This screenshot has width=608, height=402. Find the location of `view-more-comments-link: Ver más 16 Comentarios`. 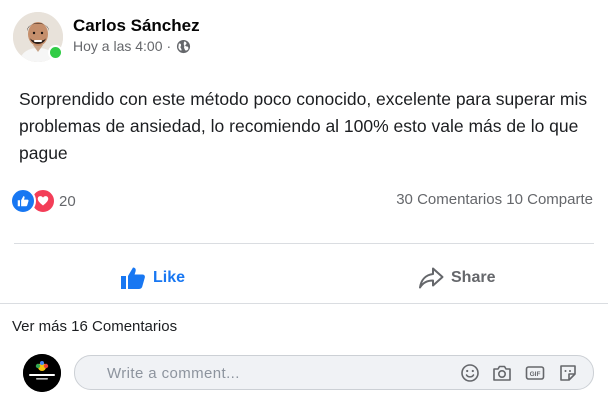

view-more-comments-link: Ver más 16 Comentarios is located at coordinates (94, 326).